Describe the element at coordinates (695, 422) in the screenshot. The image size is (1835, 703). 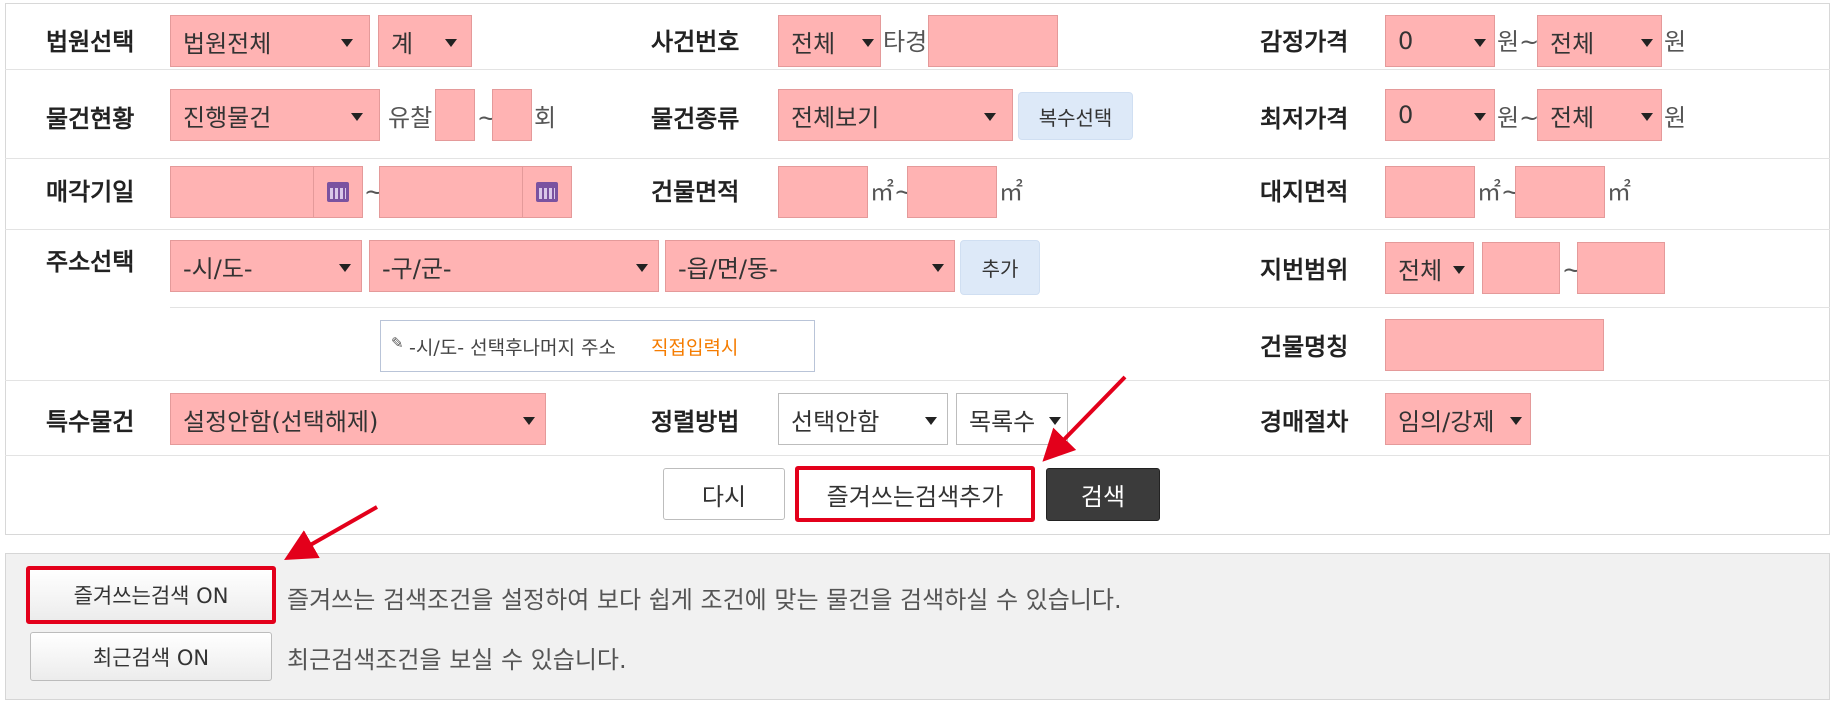
I see `sort-method-label: 정렬방법` at that location.